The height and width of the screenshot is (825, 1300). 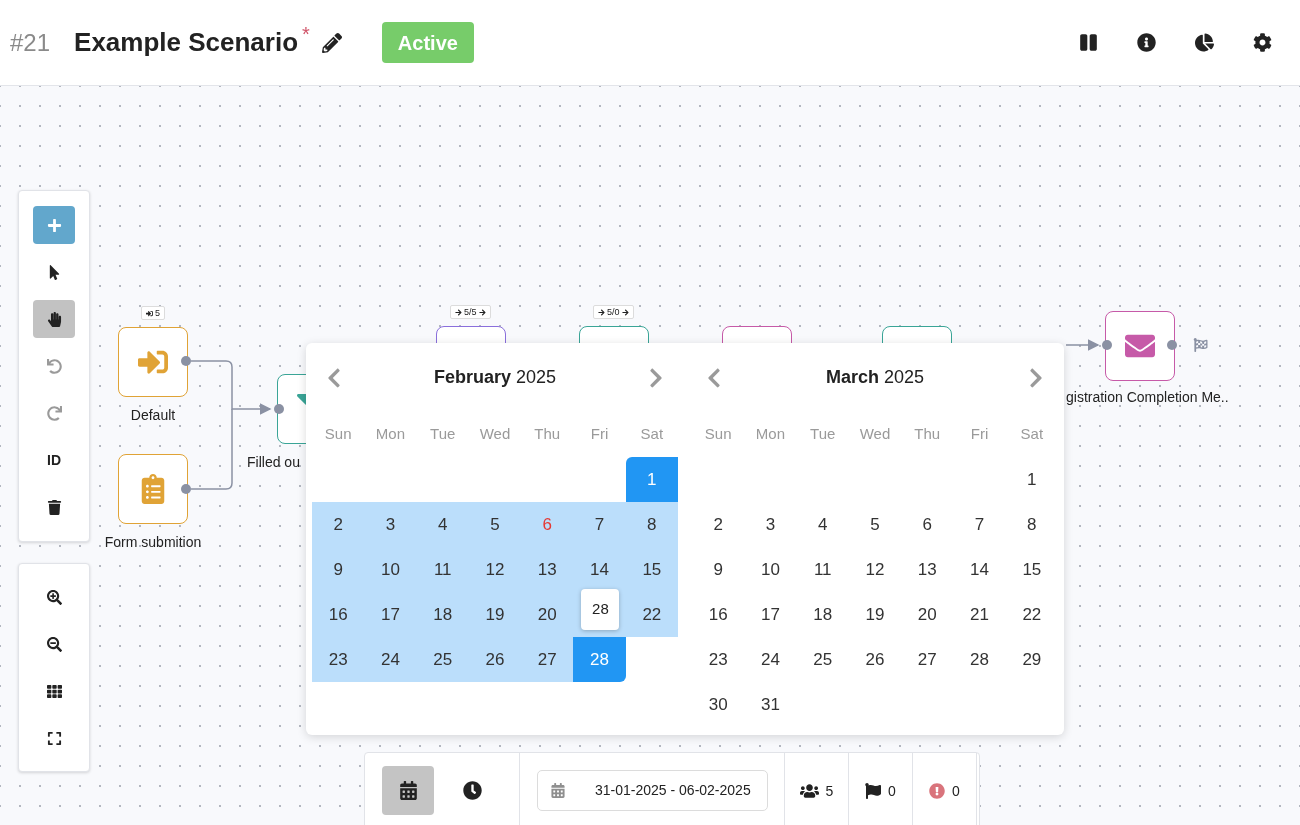 What do you see at coordinates (30, 42) in the screenshot?
I see `scenario-number: #21` at bounding box center [30, 42].